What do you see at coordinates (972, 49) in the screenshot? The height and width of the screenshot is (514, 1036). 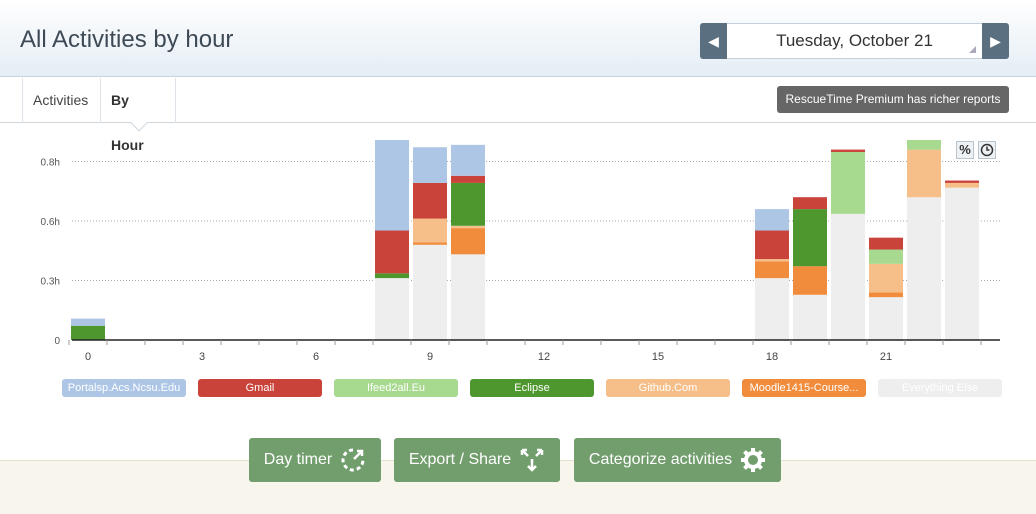 I see `resize-grip-icon` at bounding box center [972, 49].